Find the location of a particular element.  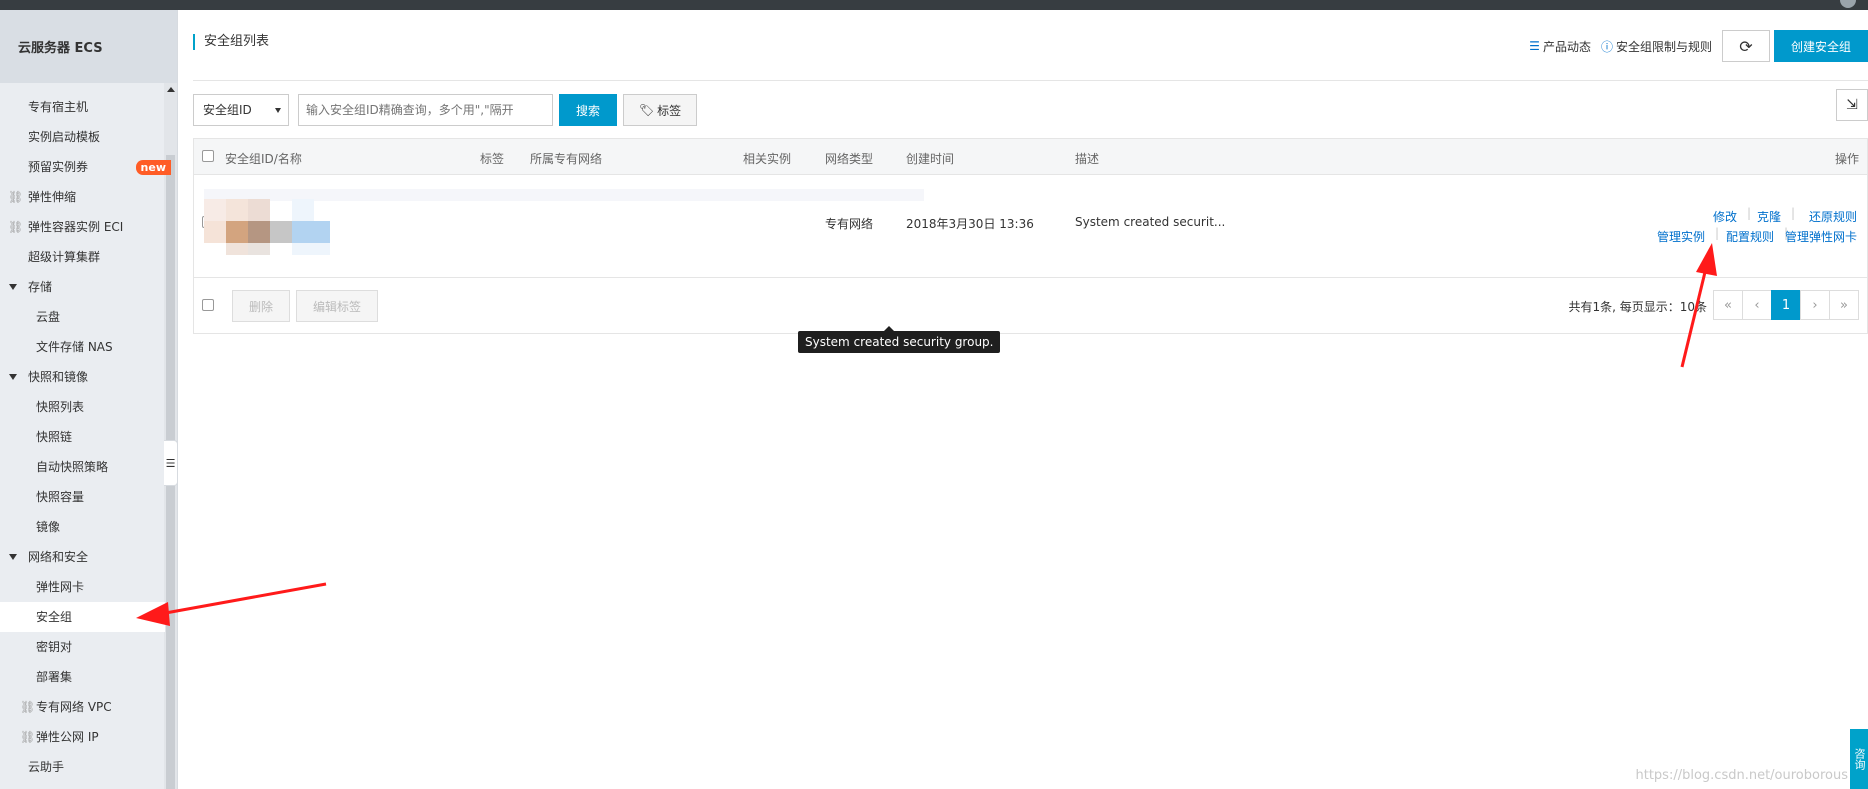

sidebar-item: 弹性网卡 is located at coordinates (82, 587).